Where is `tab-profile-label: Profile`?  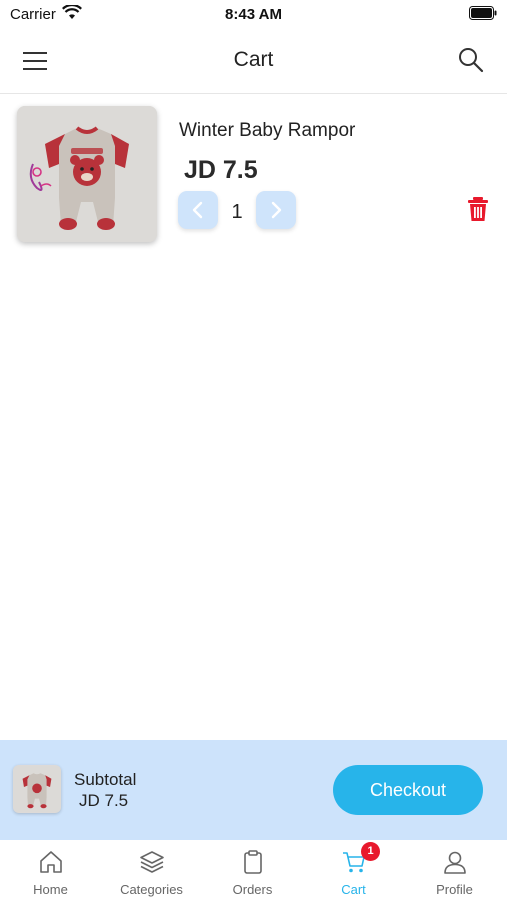
tab-profile-label: Profile is located at coordinates (454, 889).